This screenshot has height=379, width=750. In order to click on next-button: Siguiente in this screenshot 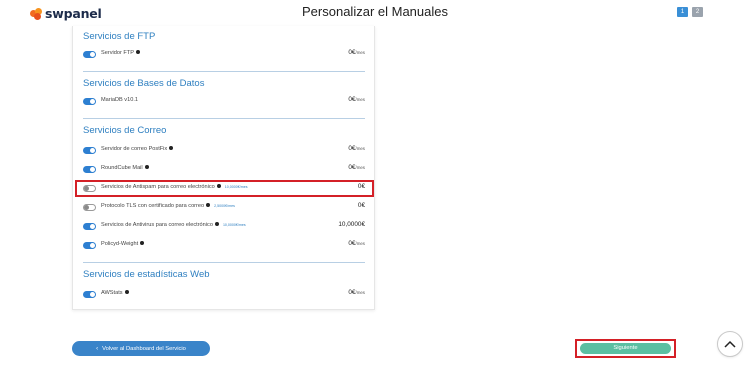, I will do `click(625, 348)`.